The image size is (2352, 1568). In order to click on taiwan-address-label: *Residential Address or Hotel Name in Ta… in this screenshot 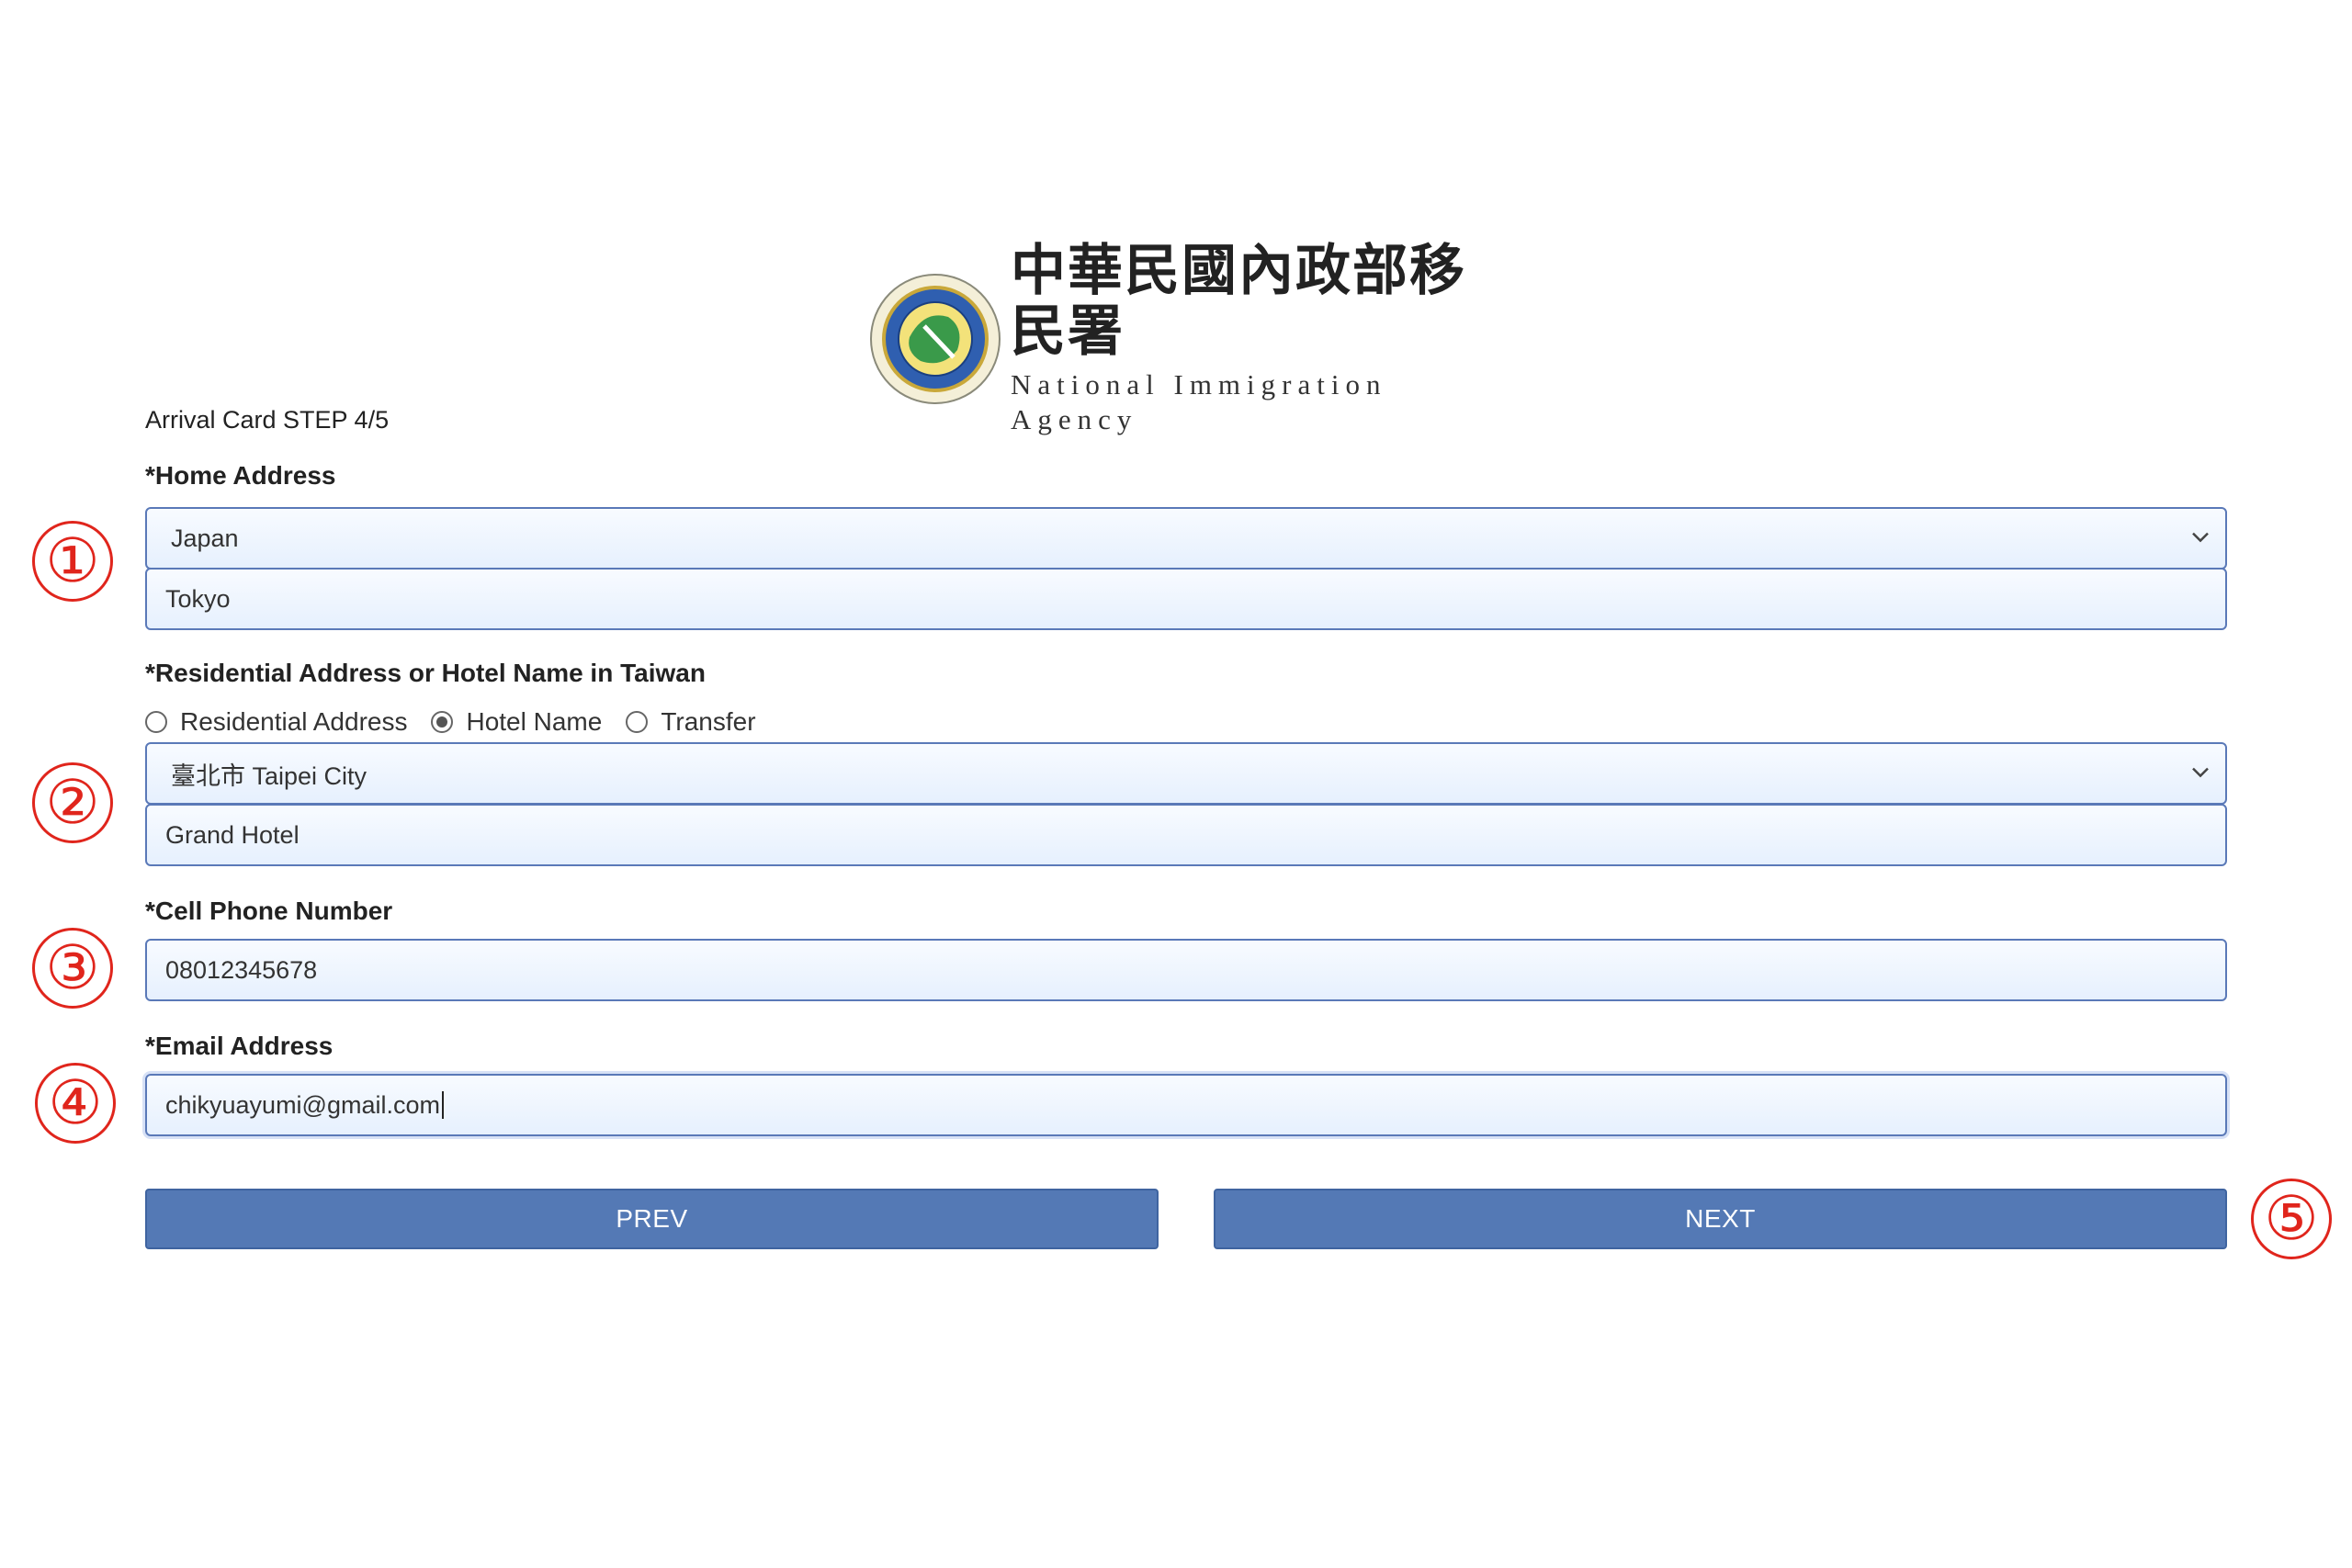, I will do `click(425, 673)`.